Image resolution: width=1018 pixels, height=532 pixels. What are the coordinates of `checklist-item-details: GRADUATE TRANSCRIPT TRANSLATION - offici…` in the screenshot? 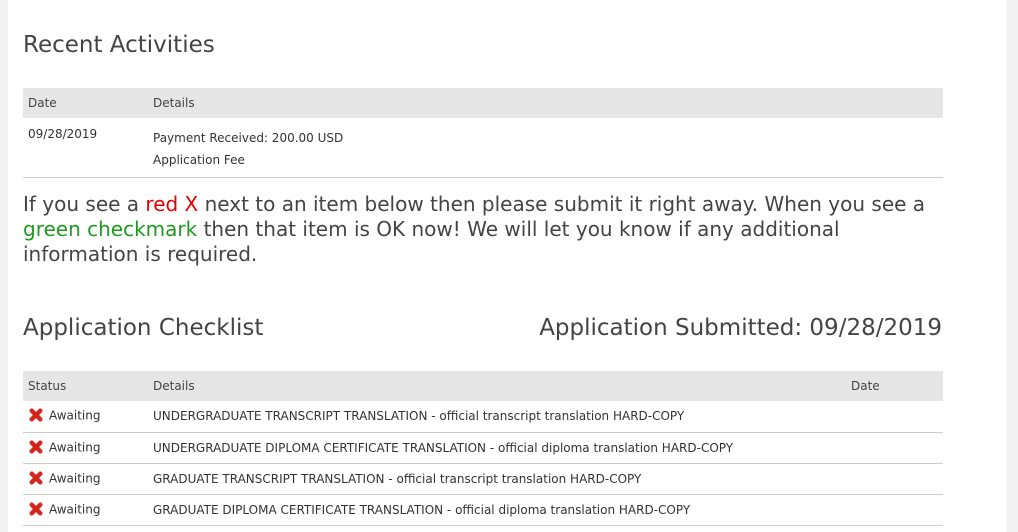 It's located at (497, 479).